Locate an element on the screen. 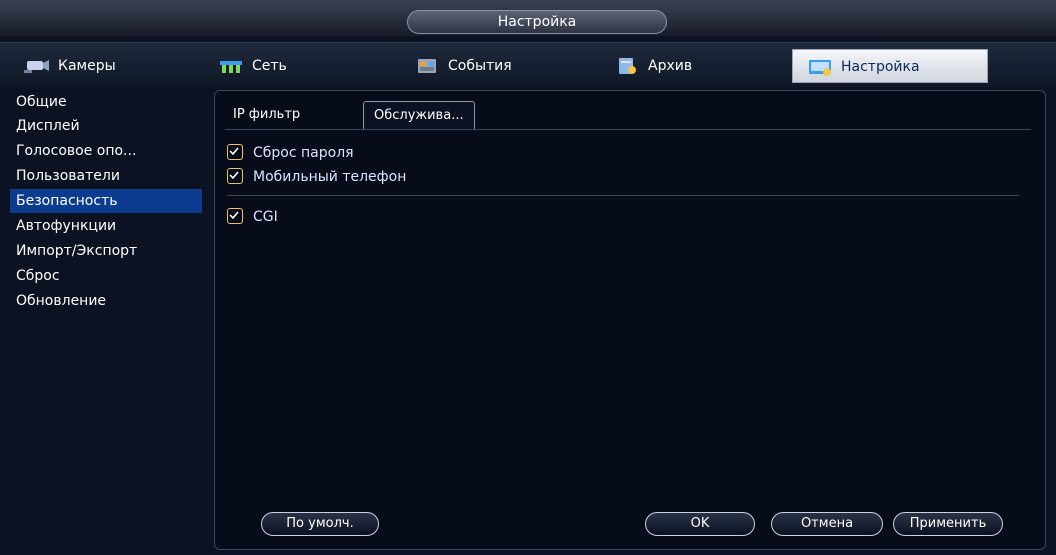 The image size is (1056, 555). tab-archive: Архив is located at coordinates (690, 66).